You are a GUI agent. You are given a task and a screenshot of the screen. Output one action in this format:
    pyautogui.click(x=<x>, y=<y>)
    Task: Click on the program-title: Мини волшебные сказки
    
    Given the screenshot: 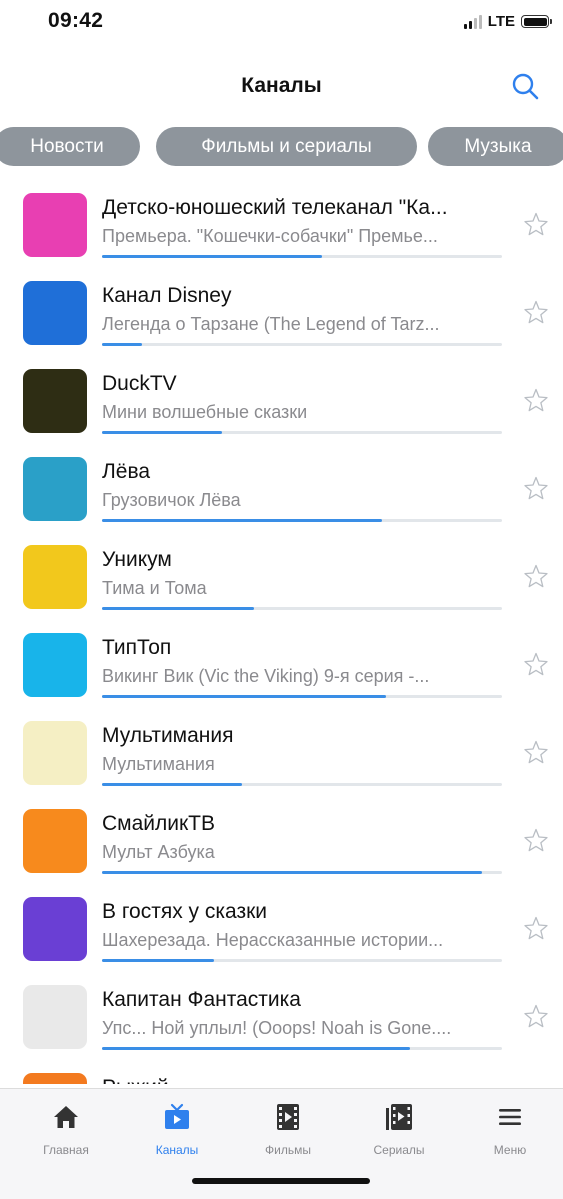 What is the action you would take?
    pyautogui.click(x=205, y=412)
    